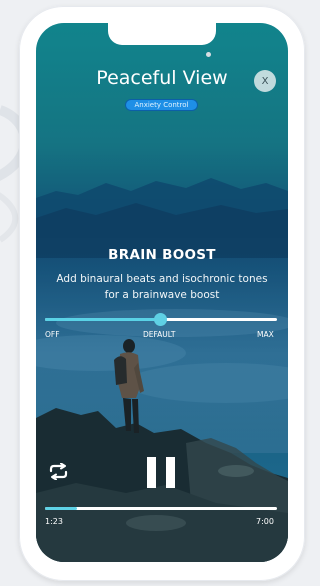  I want to click on category-badge: Anxiety Control, so click(161, 105).